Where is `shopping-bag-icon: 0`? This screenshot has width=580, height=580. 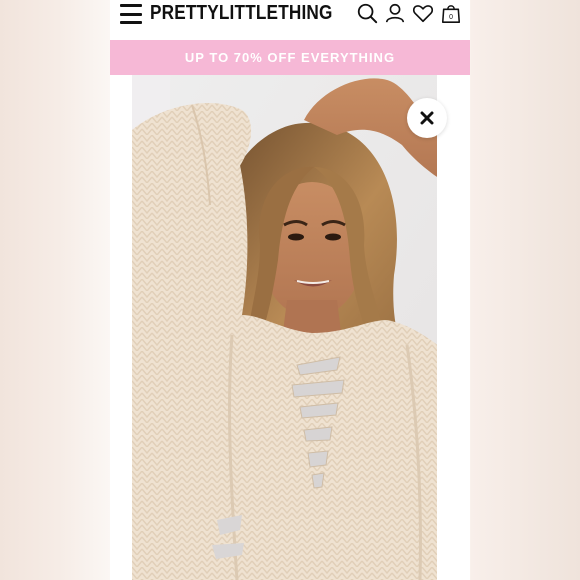
shopping-bag-icon: 0 is located at coordinates (451, 13).